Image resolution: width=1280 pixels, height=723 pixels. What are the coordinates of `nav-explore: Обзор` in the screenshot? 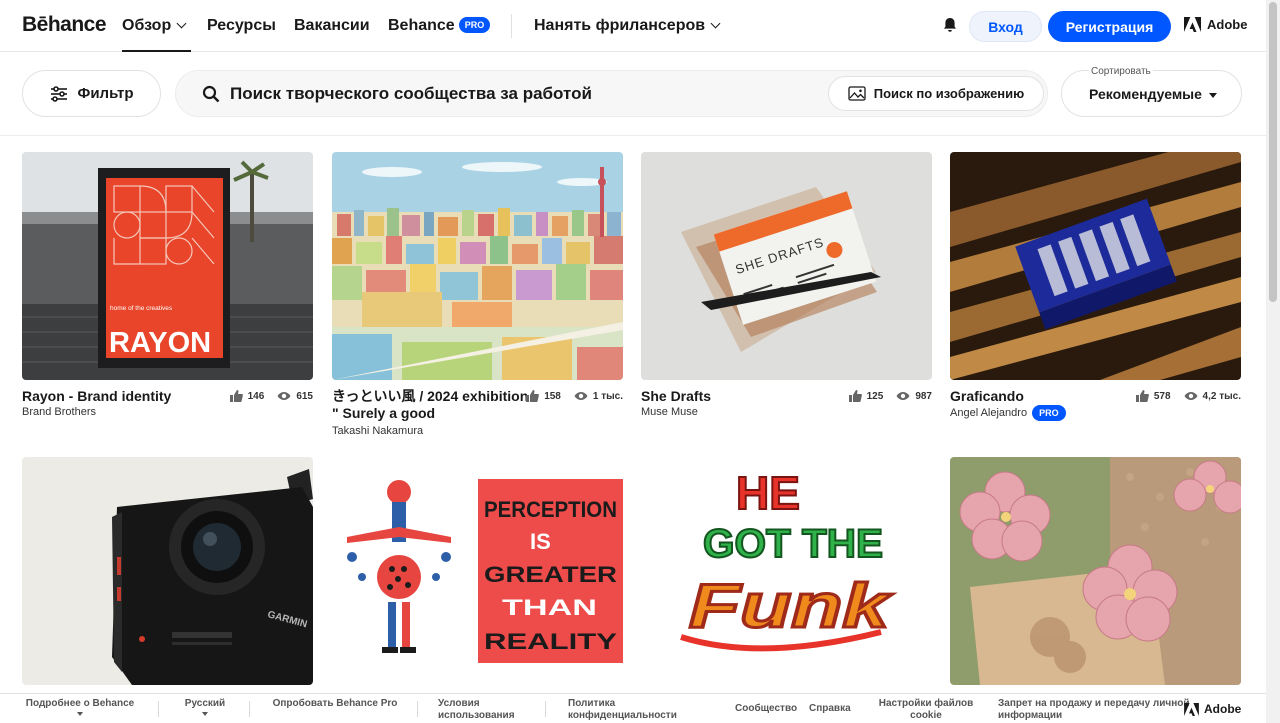 It's located at (157, 34).